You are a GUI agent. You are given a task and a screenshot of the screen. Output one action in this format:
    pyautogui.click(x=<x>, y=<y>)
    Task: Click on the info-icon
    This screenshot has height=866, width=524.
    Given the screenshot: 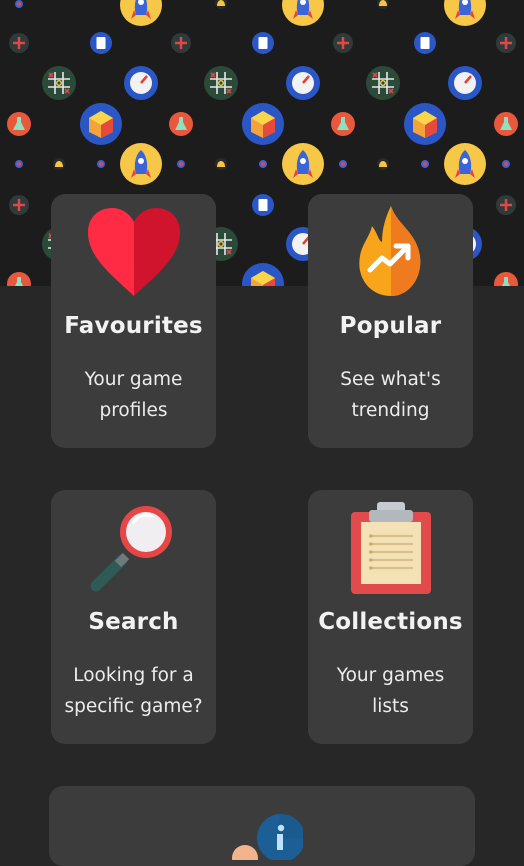 What is the action you would take?
    pyautogui.click(x=268, y=833)
    